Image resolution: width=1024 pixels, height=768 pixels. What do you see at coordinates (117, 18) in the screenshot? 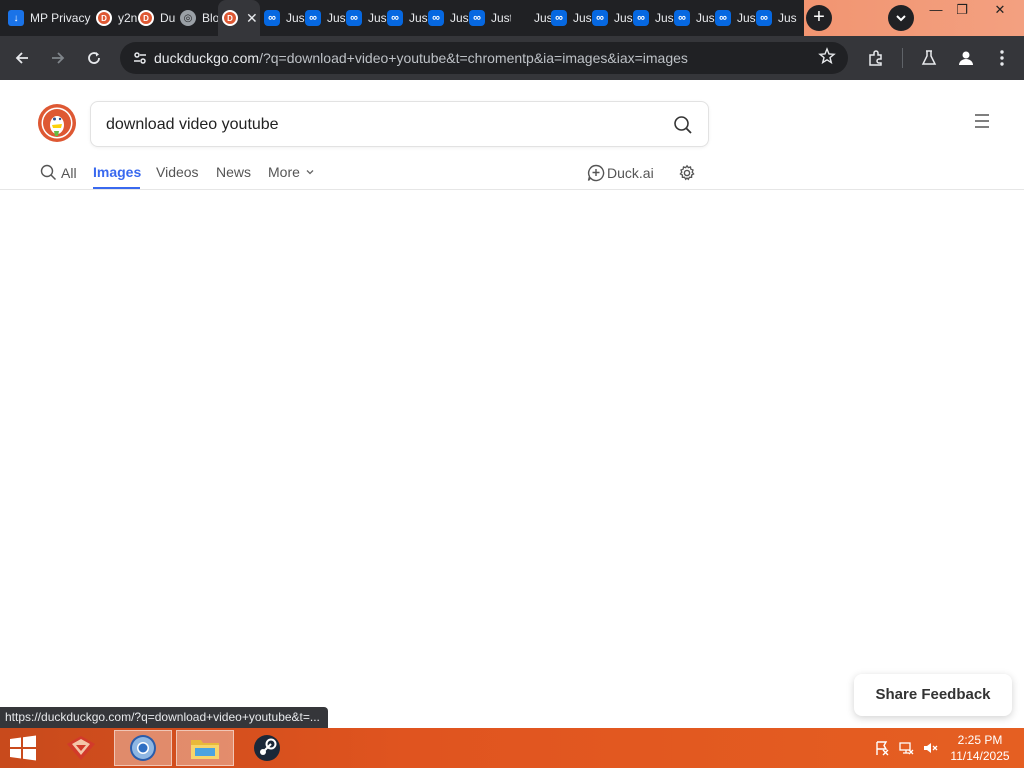
I see `tab-y2n: D y2n` at bounding box center [117, 18].